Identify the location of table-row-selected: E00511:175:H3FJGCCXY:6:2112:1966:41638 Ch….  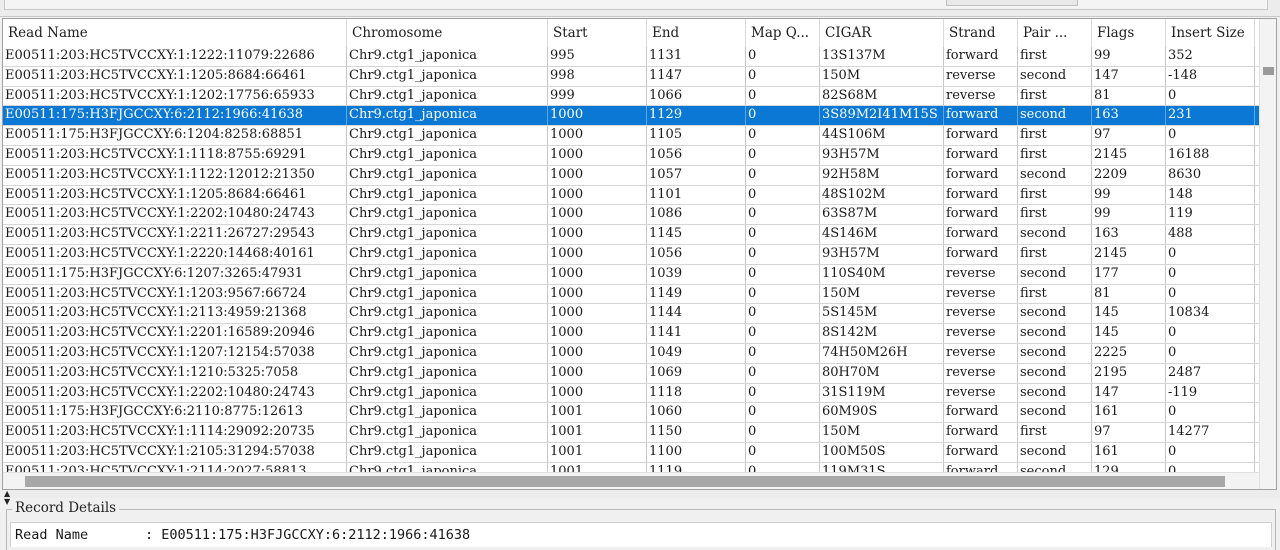
(631, 116).